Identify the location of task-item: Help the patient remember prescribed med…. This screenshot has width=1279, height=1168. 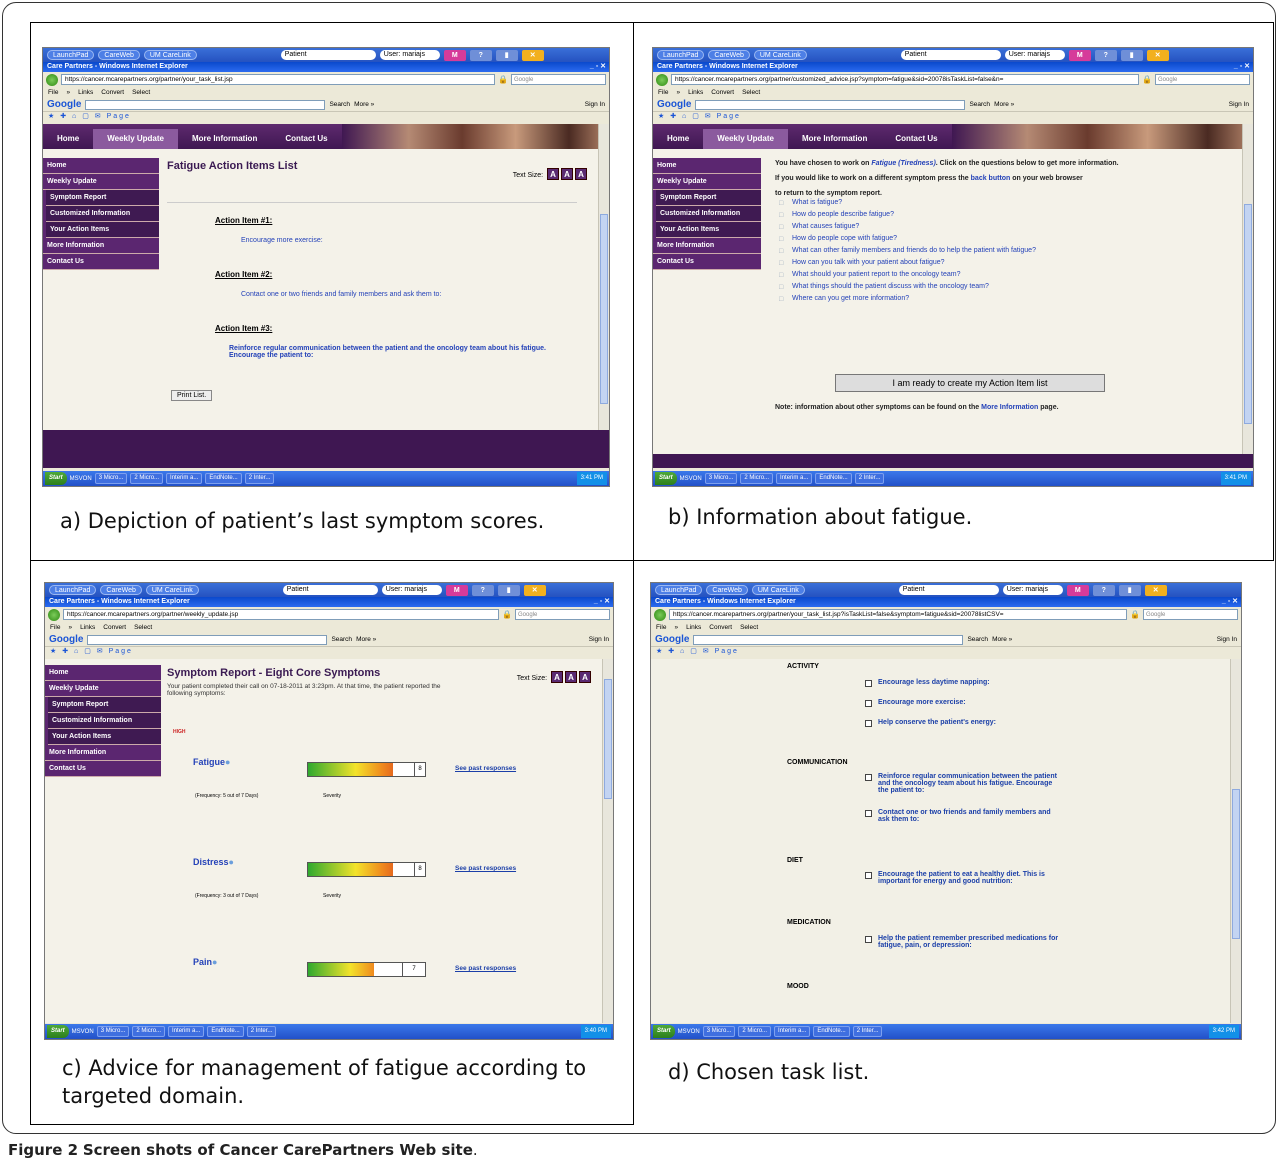
(965, 942).